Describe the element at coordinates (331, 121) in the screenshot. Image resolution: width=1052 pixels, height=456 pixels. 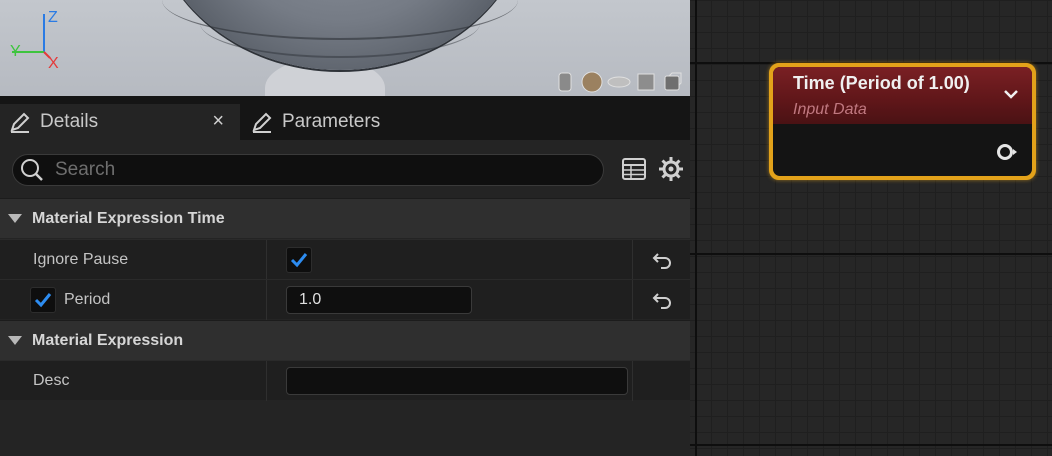
I see `tab-parameters-label: Parameters` at that location.